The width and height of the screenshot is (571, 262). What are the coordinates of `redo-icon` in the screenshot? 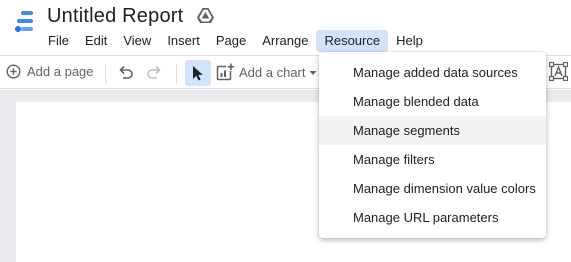 It's located at (154, 72).